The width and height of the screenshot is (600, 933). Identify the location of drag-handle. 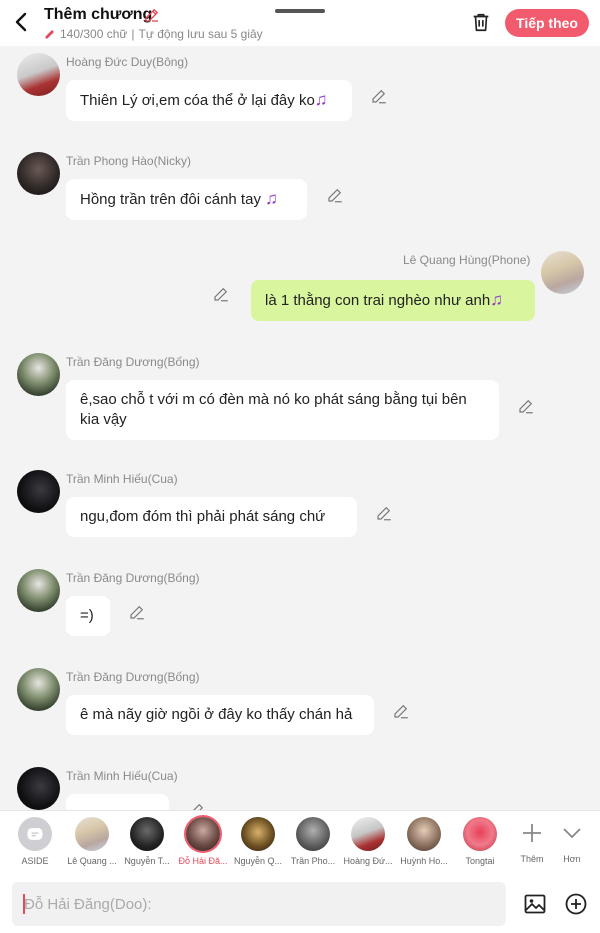
(300, 11).